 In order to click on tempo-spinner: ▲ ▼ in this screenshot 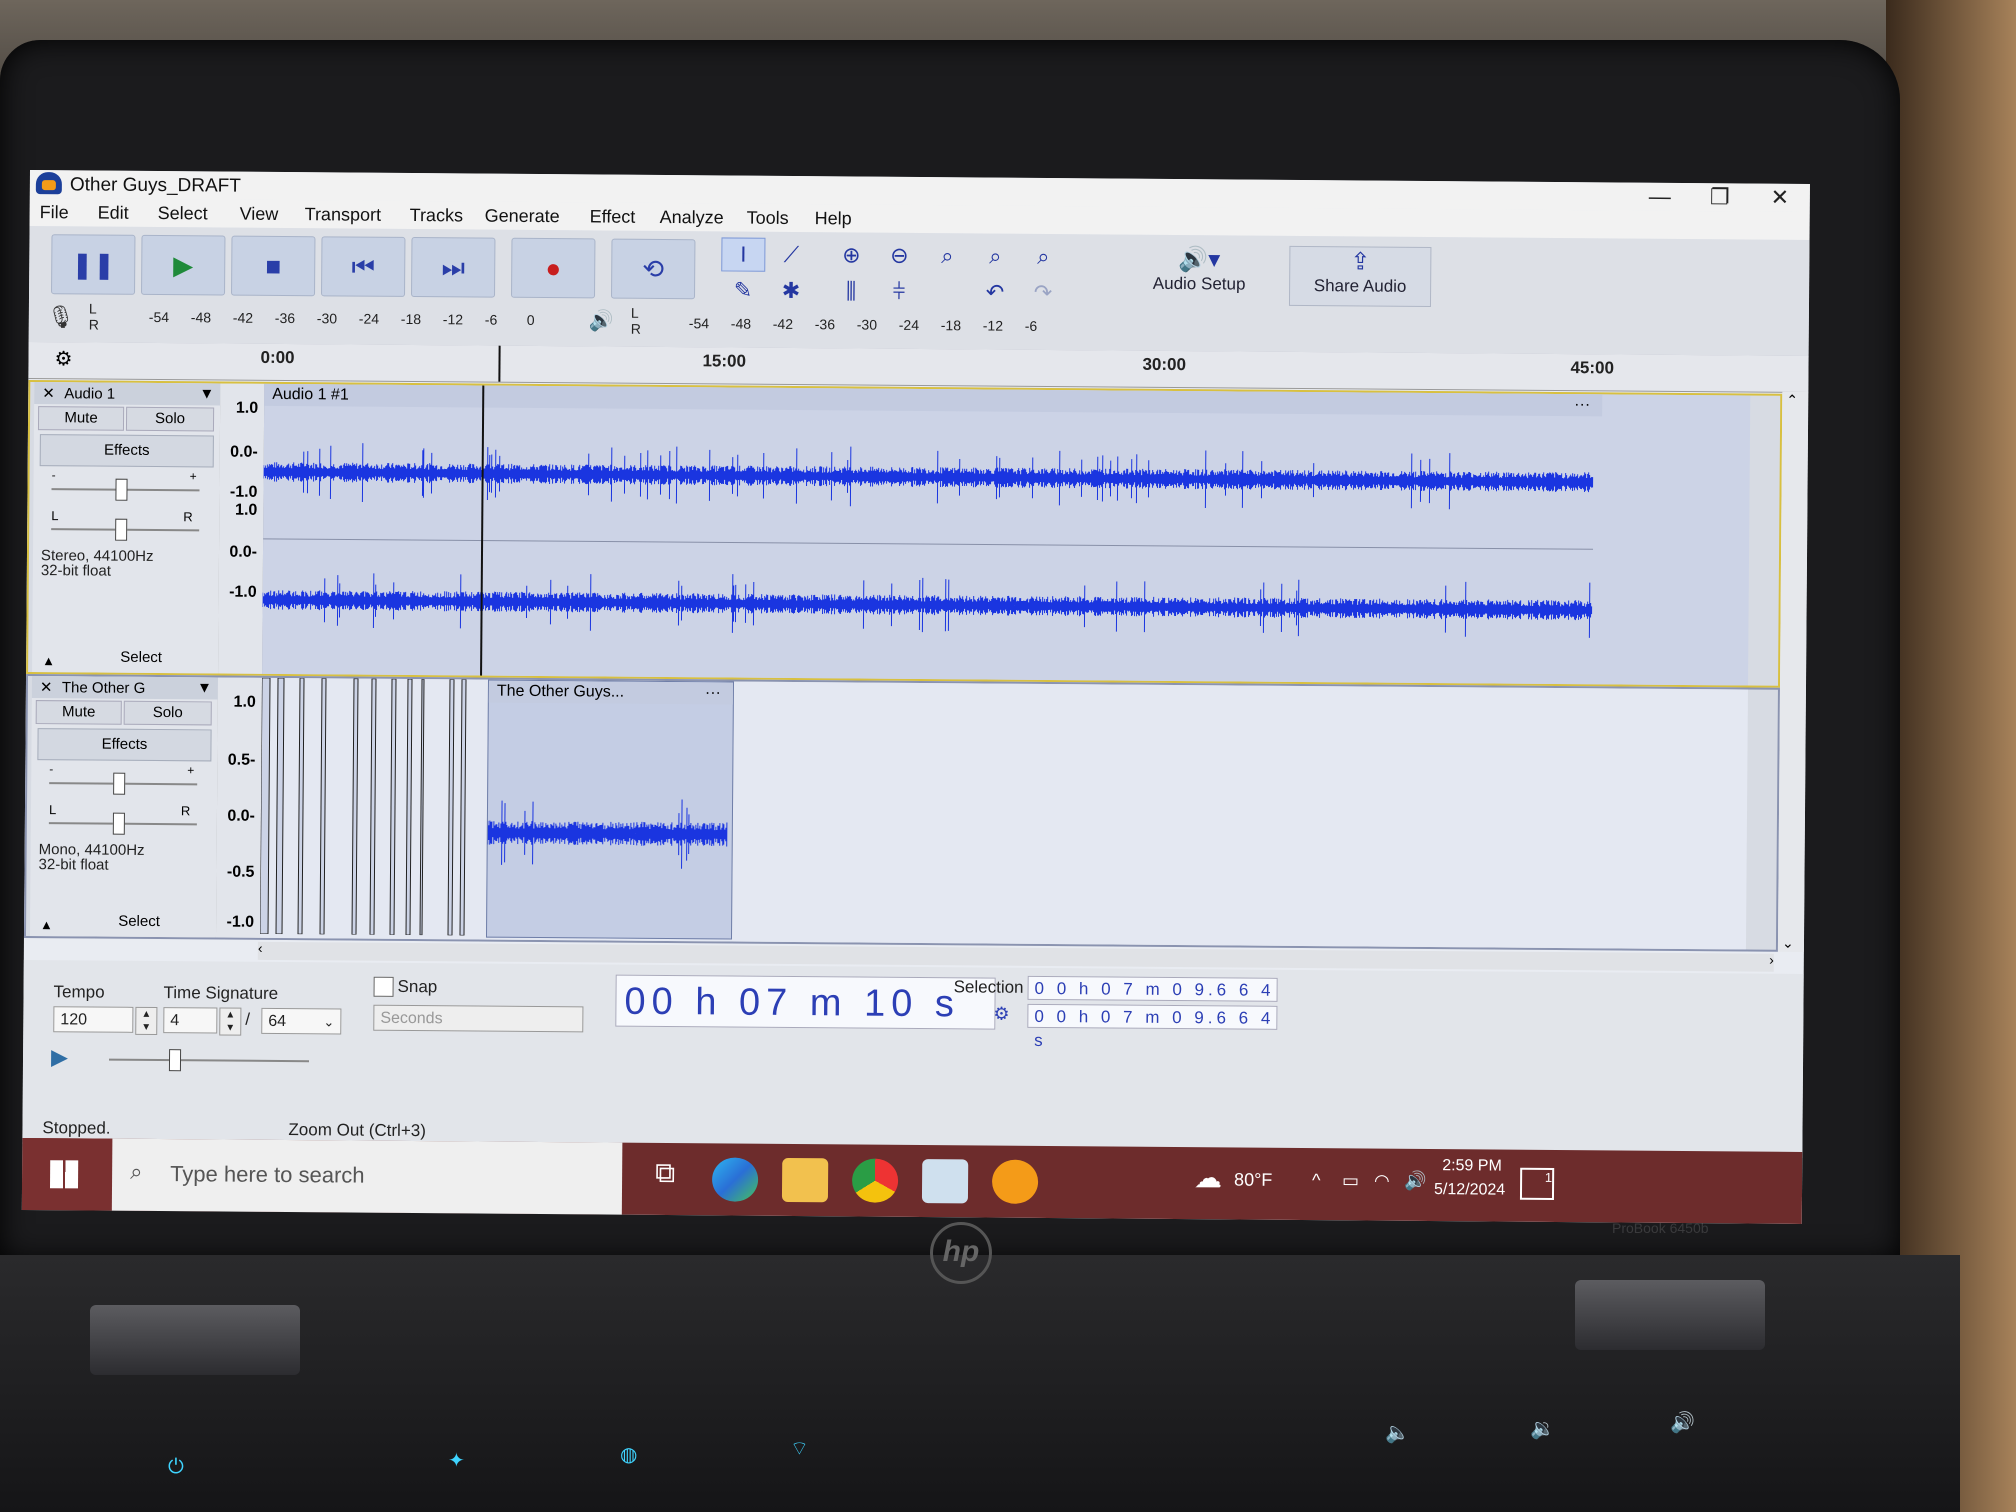, I will do `click(146, 1021)`.